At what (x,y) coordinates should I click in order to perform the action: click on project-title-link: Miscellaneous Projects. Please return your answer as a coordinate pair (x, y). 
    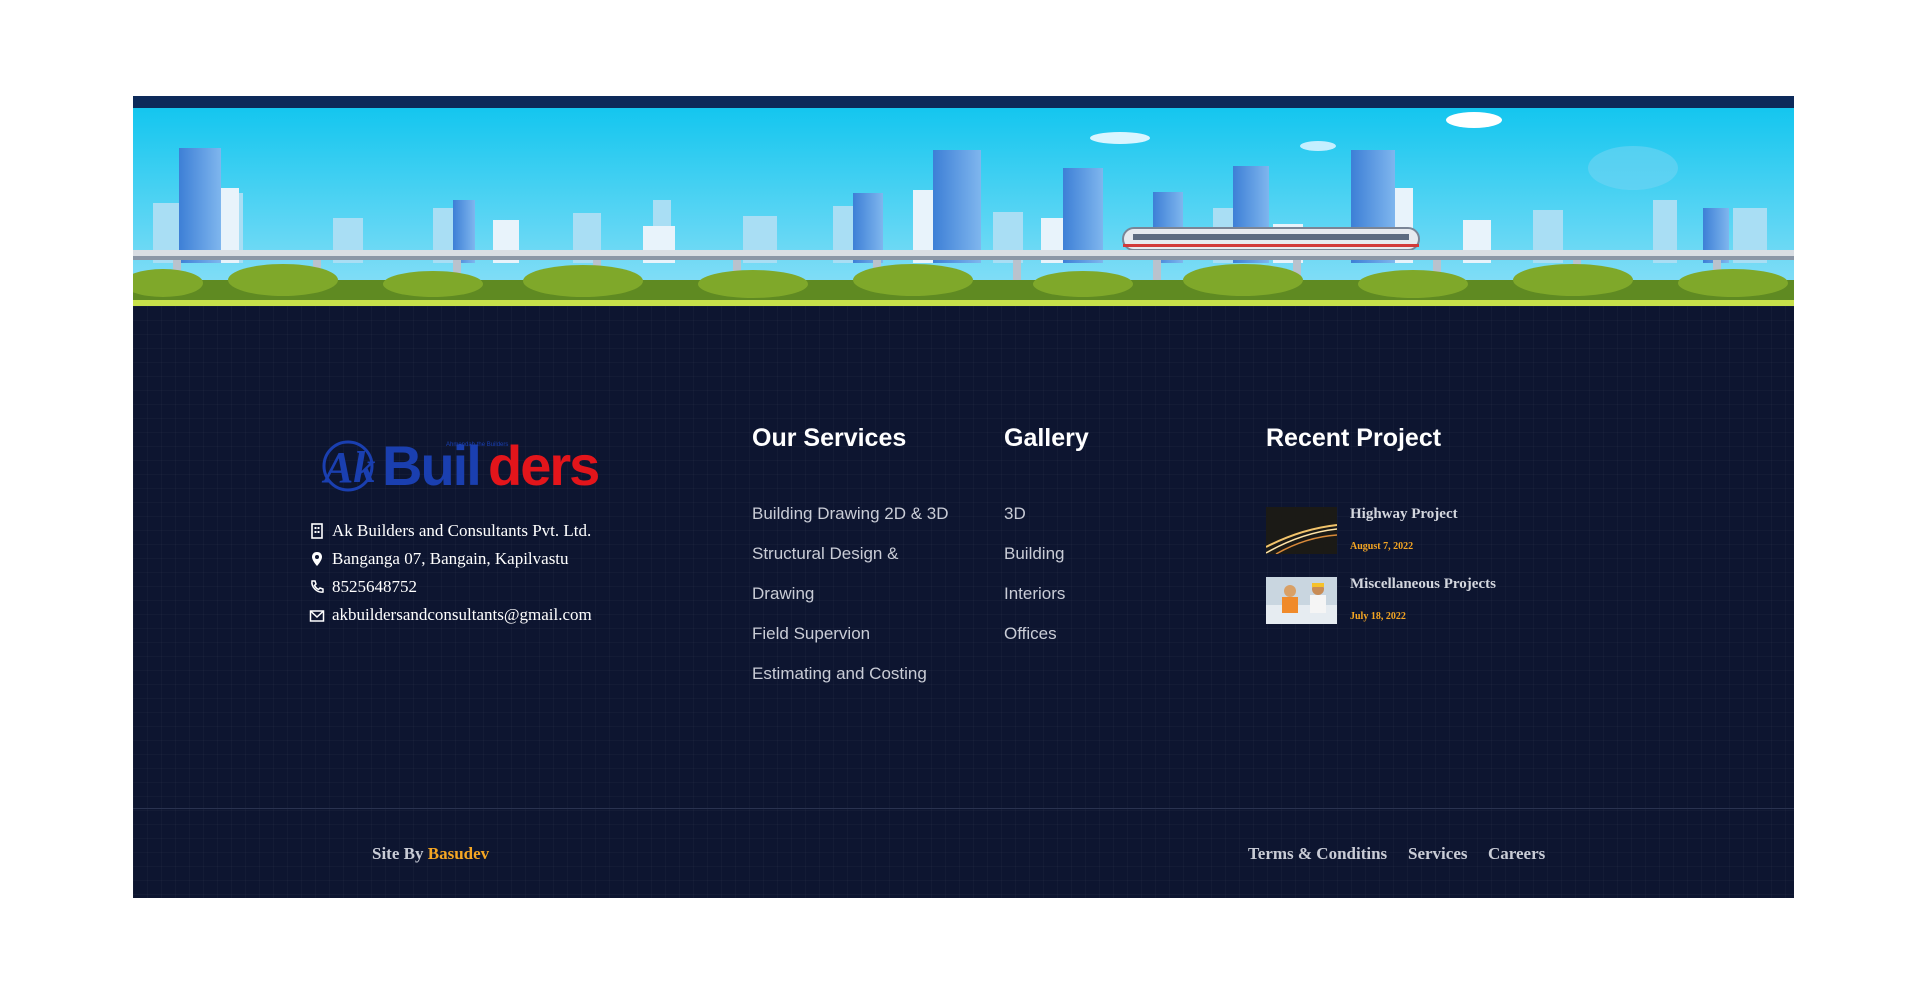
    Looking at the image, I should click on (1423, 584).